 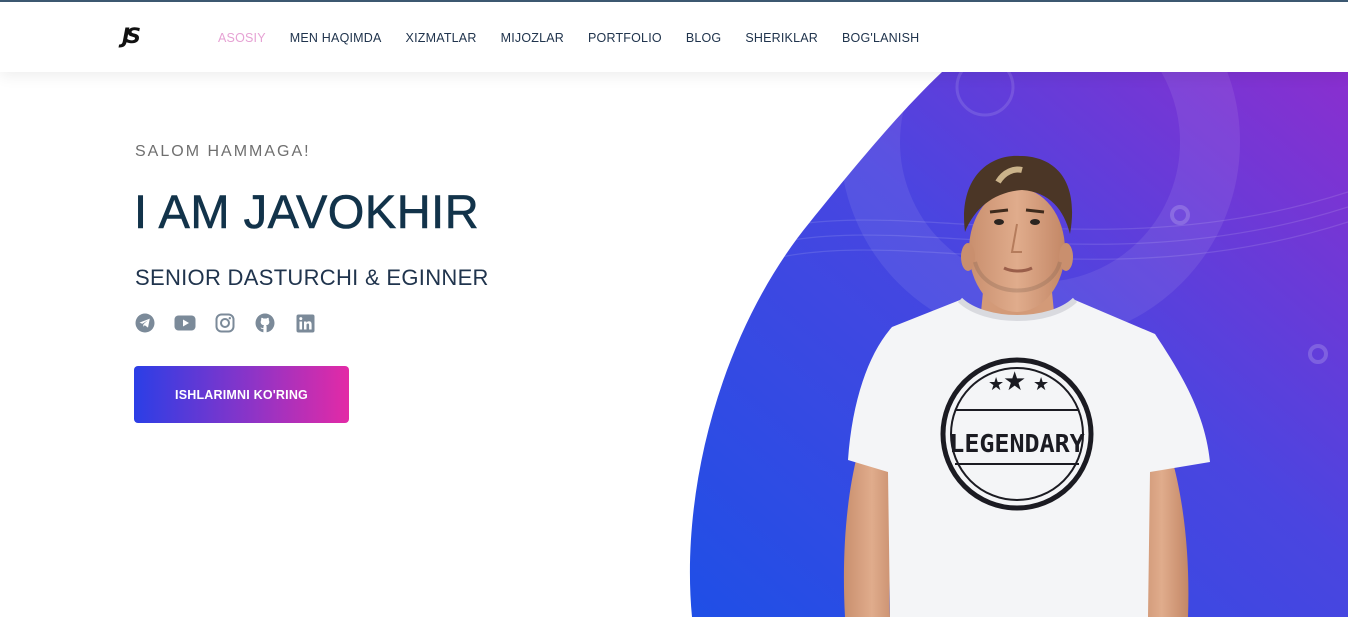 What do you see at coordinates (880, 38) in the screenshot?
I see `nav-item-boglanish: BOG'LANISH` at bounding box center [880, 38].